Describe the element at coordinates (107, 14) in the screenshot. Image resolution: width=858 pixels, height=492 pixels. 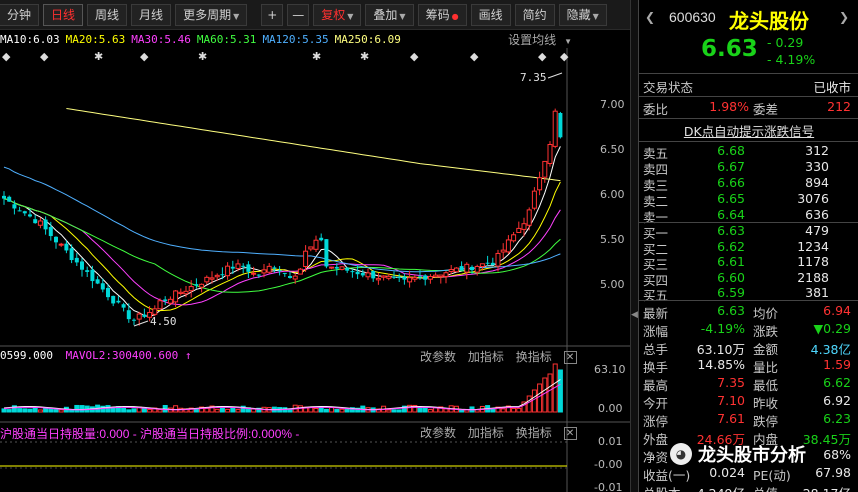
I see `tab-weekly: 周线` at that location.